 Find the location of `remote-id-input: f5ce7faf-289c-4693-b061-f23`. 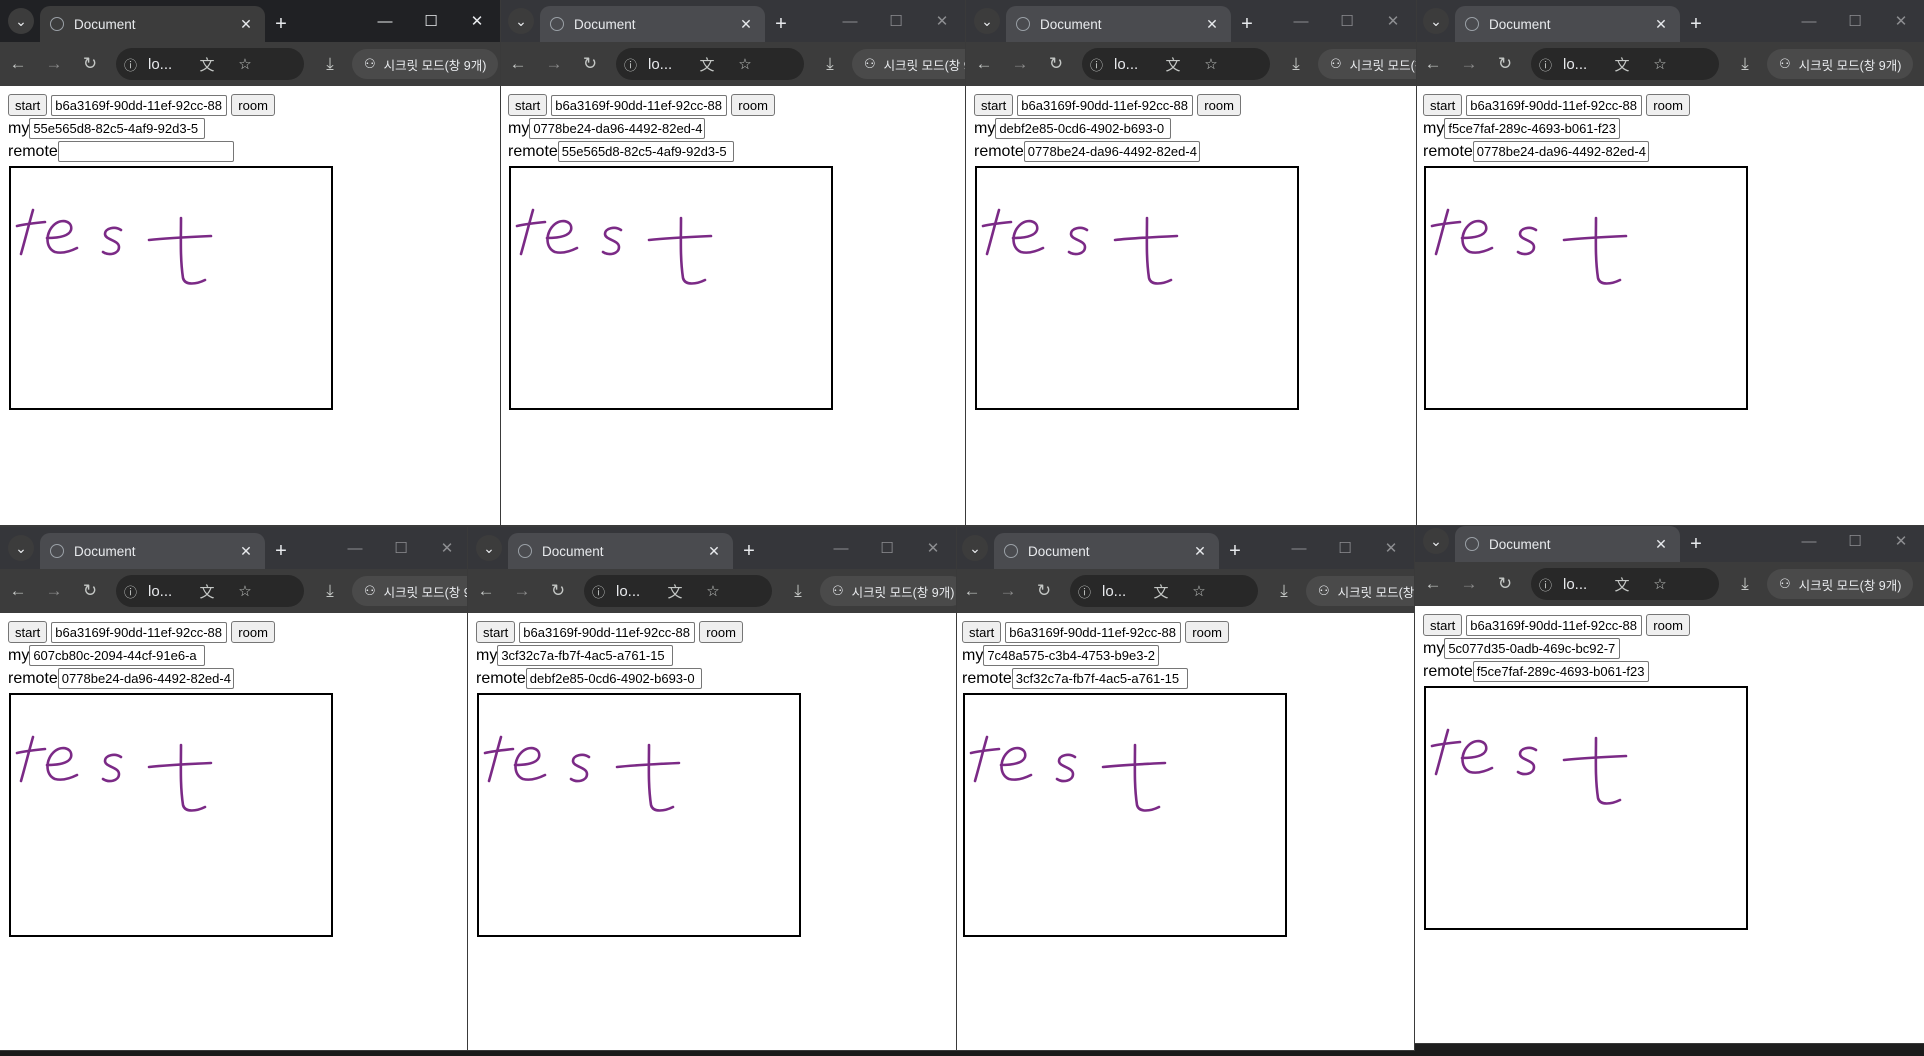

remote-id-input: f5ce7faf-289c-4693-b061-f23 is located at coordinates (1560, 671).